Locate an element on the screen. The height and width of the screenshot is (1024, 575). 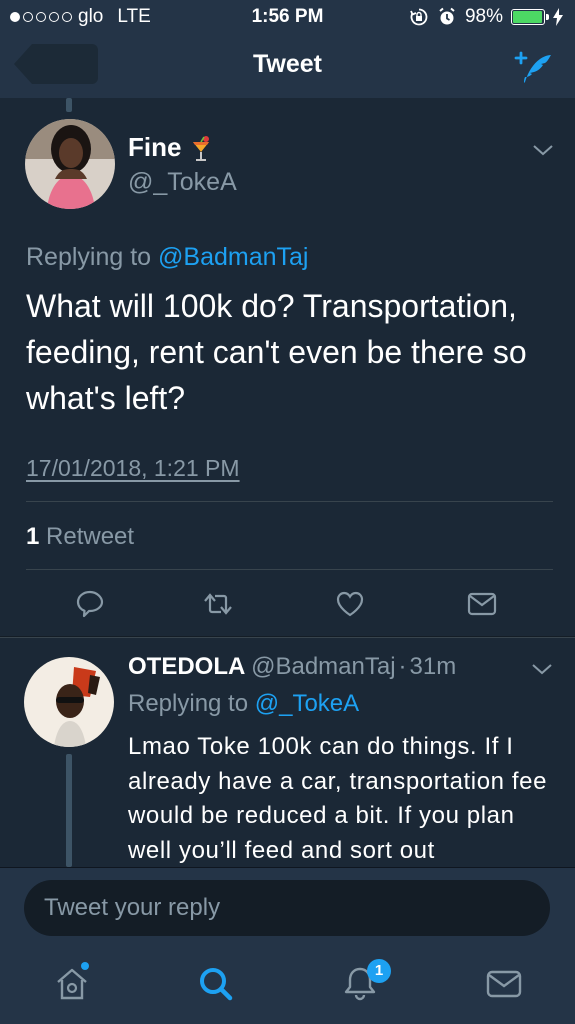
search-icon is located at coordinates (216, 984).